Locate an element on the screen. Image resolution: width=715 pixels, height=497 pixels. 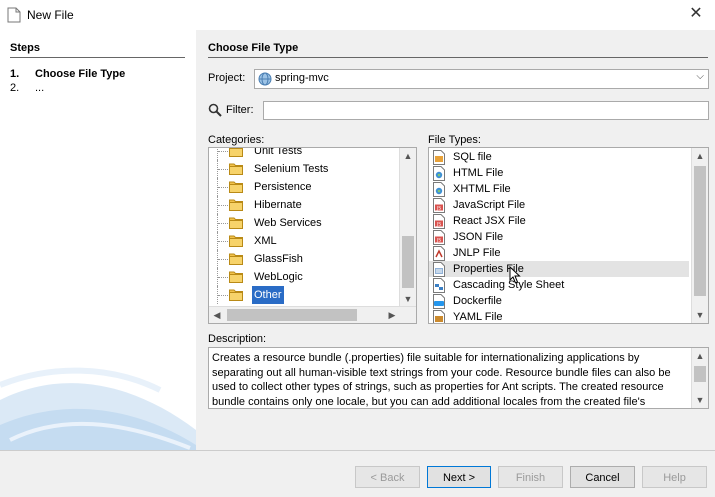
file-type-item: JS JavaScript File is located at coordinates (559, 205).